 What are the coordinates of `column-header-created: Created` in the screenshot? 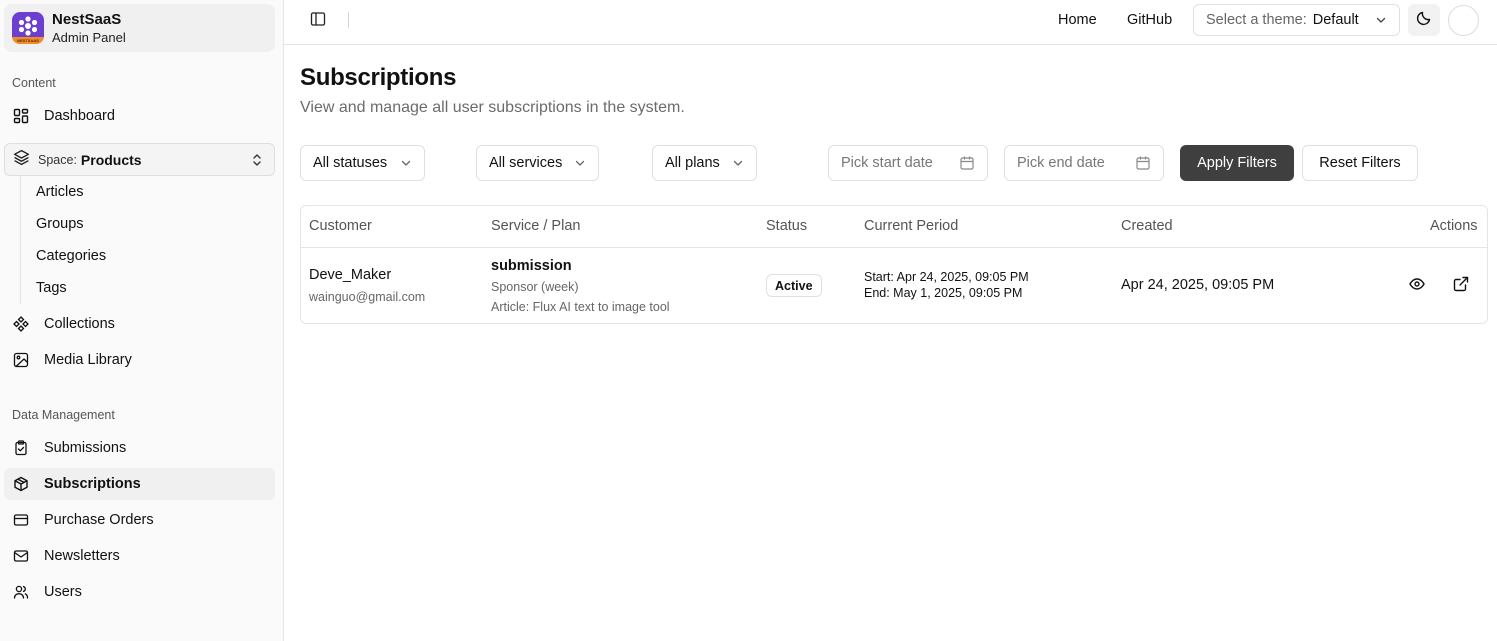 It's located at (1147, 226).